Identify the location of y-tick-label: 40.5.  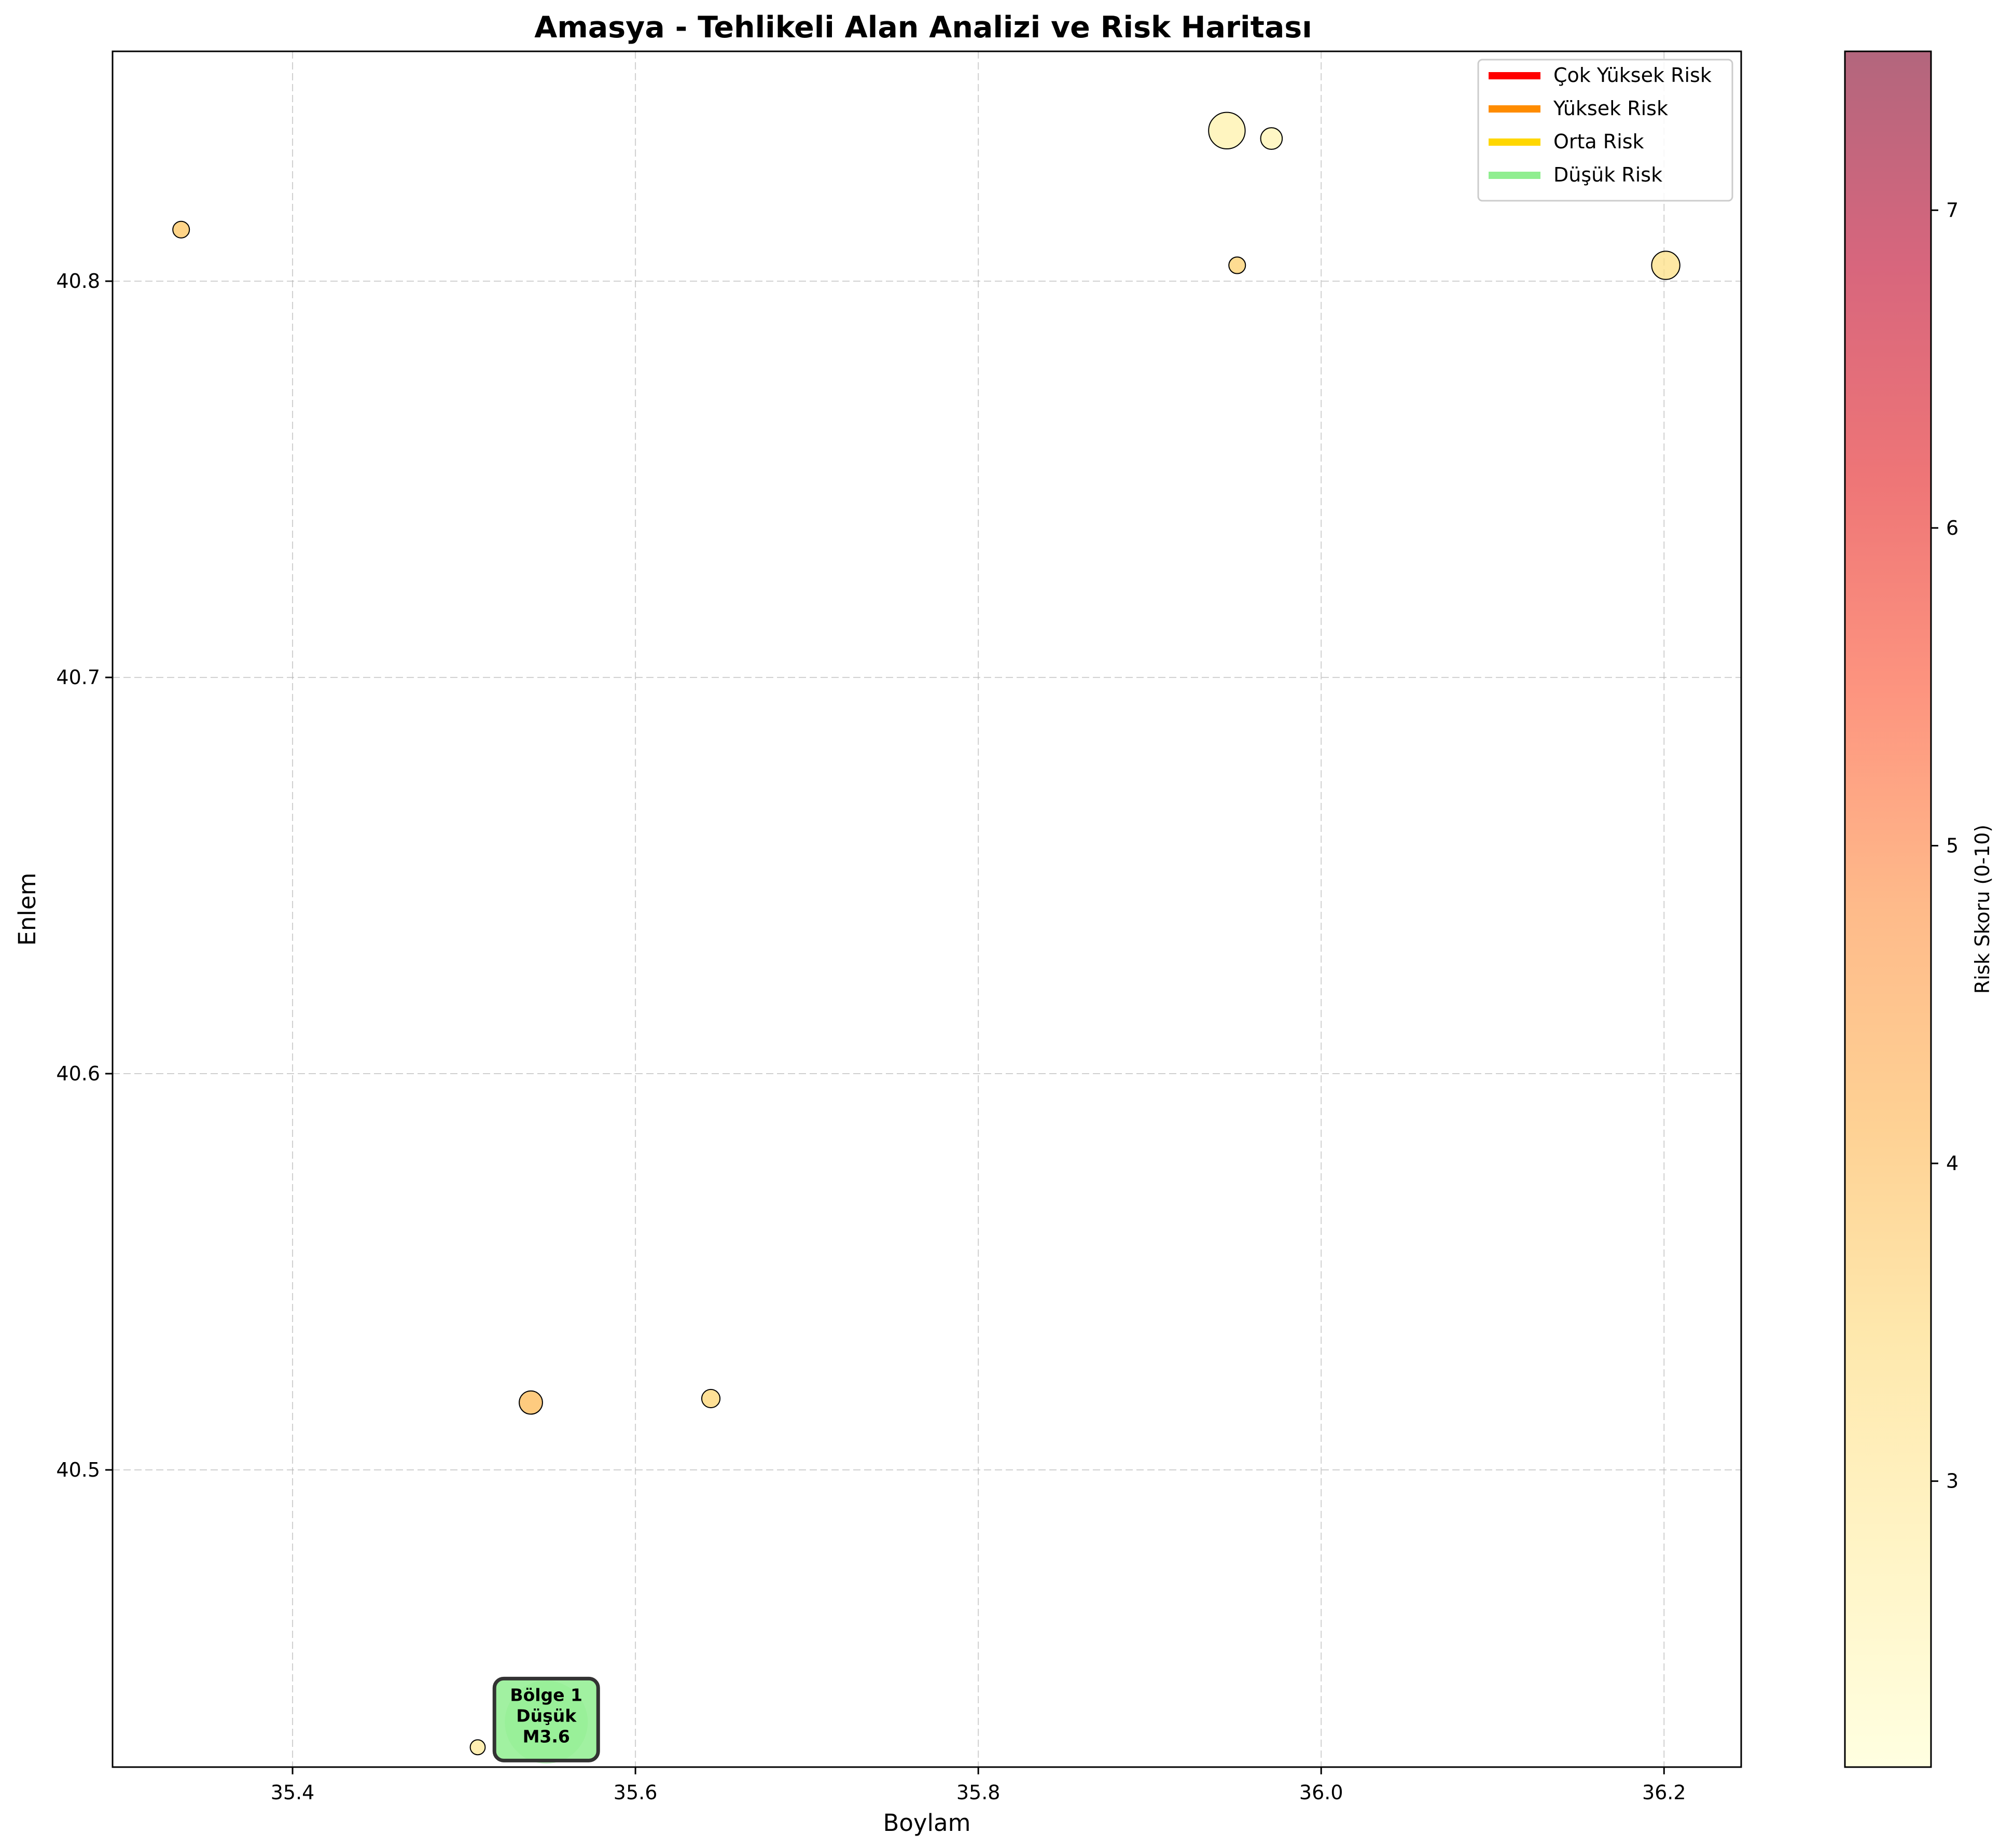
(78, 1469).